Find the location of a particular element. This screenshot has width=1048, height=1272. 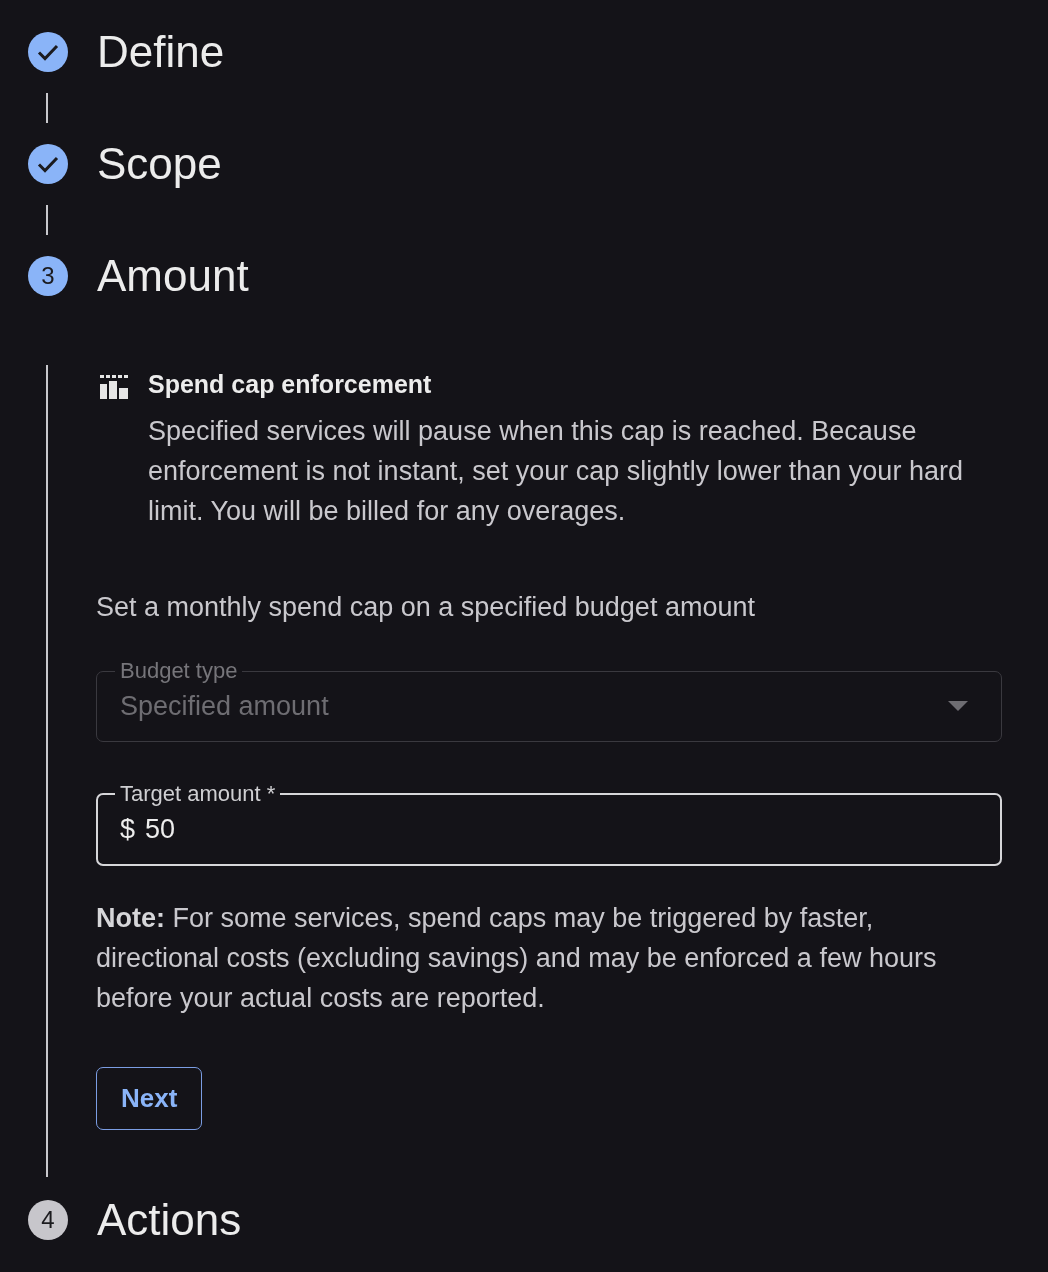

caret-icon is located at coordinates (958, 706).